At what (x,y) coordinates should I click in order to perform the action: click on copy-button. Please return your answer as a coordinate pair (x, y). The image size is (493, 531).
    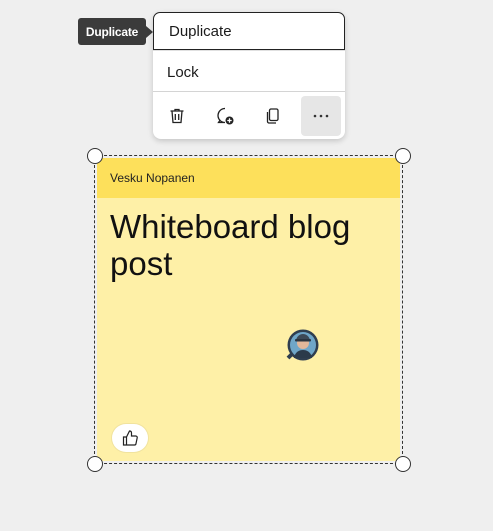
    Looking at the image, I should click on (273, 116).